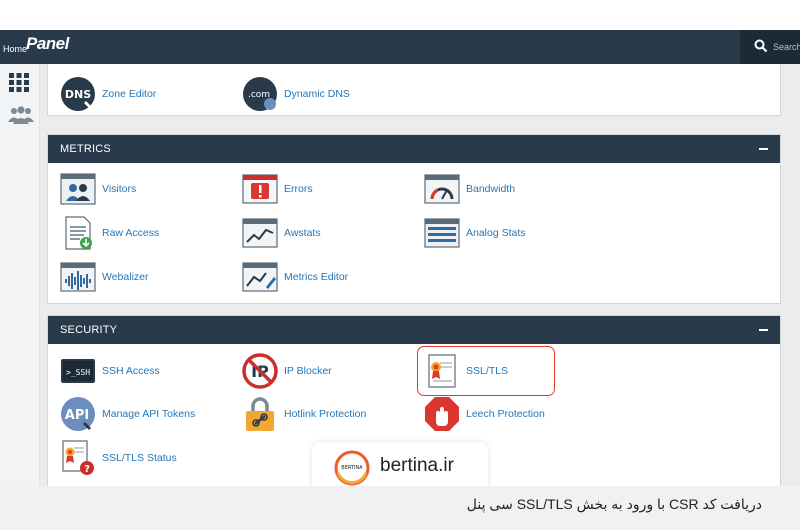 The height and width of the screenshot is (530, 800). Describe the element at coordinates (15, 49) in the screenshot. I see `home-link: Home` at that location.